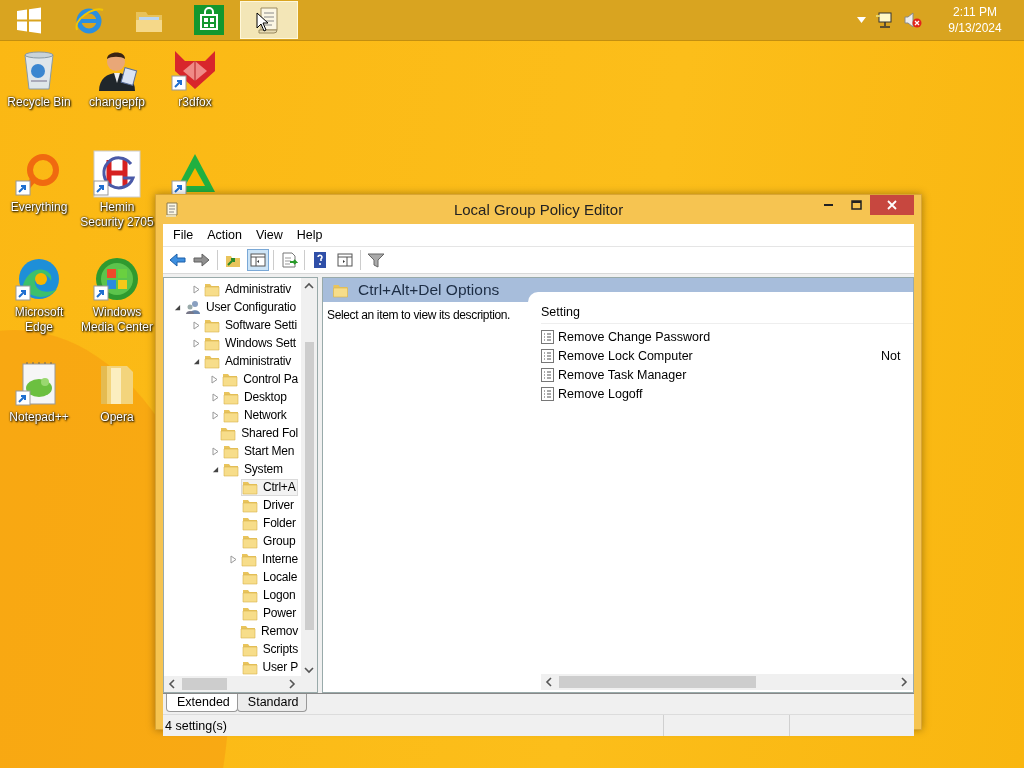 The width and height of the screenshot is (1024, 768). Describe the element at coordinates (885, 20) in the screenshot. I see `network-icon` at that location.